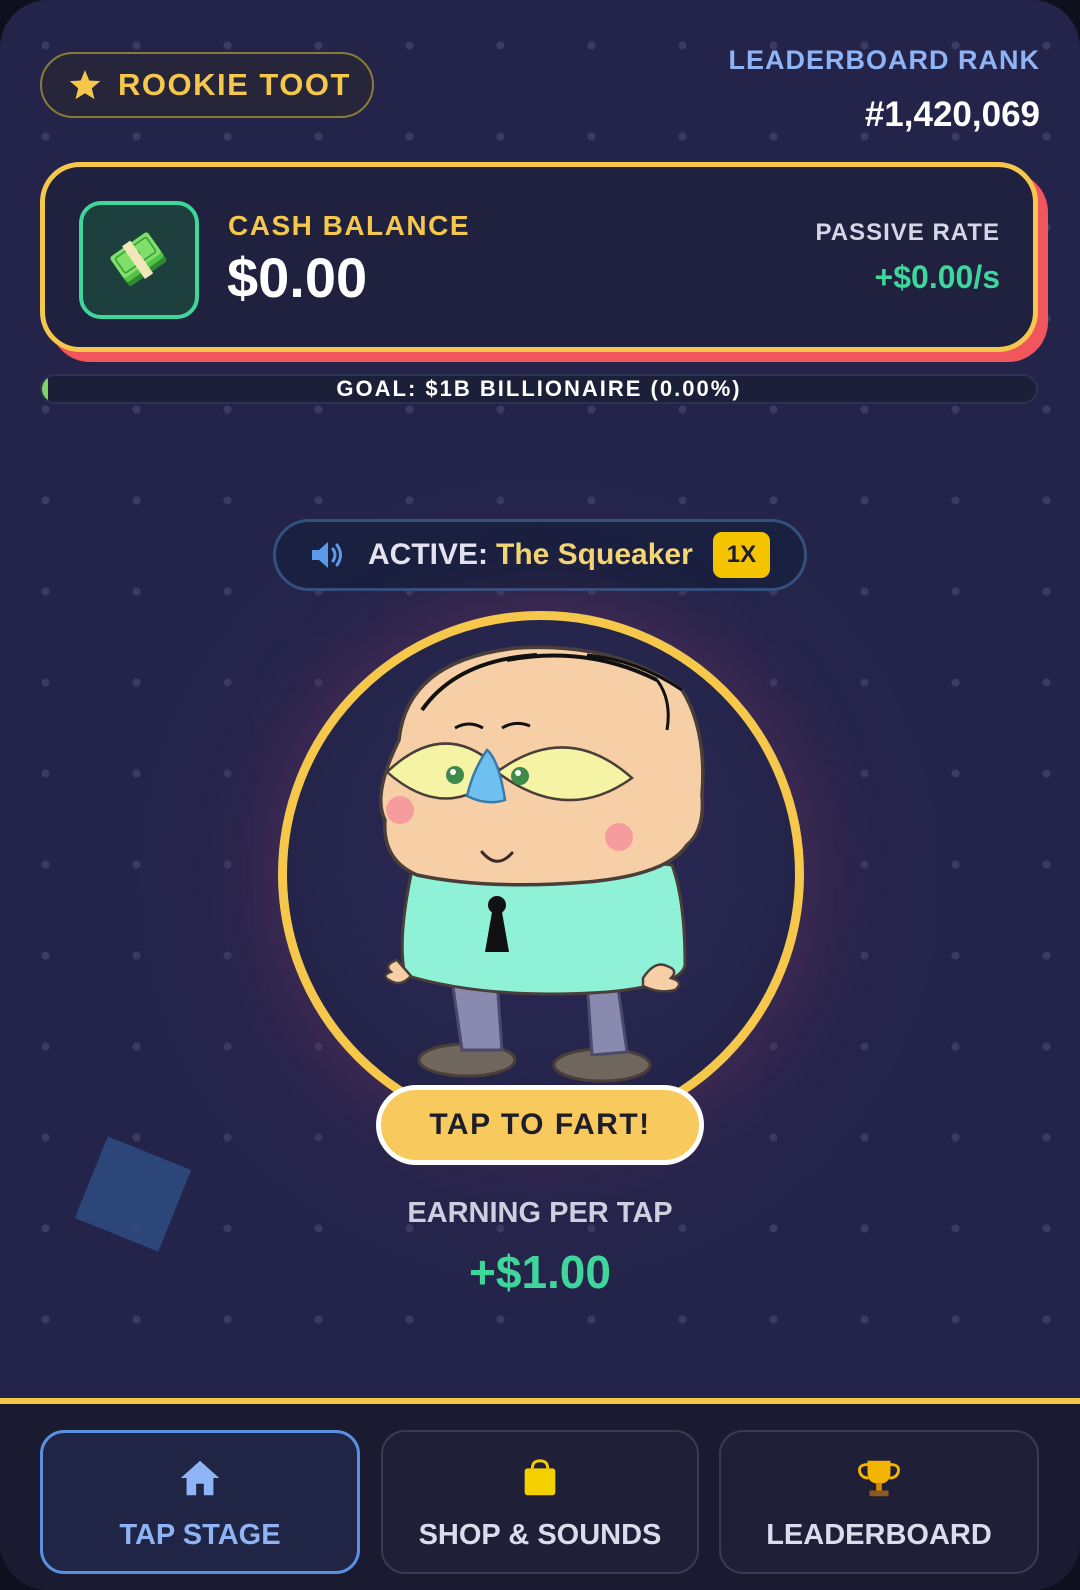  Describe the element at coordinates (741, 555) in the screenshot. I see `multiplier-badge: 1X` at that location.